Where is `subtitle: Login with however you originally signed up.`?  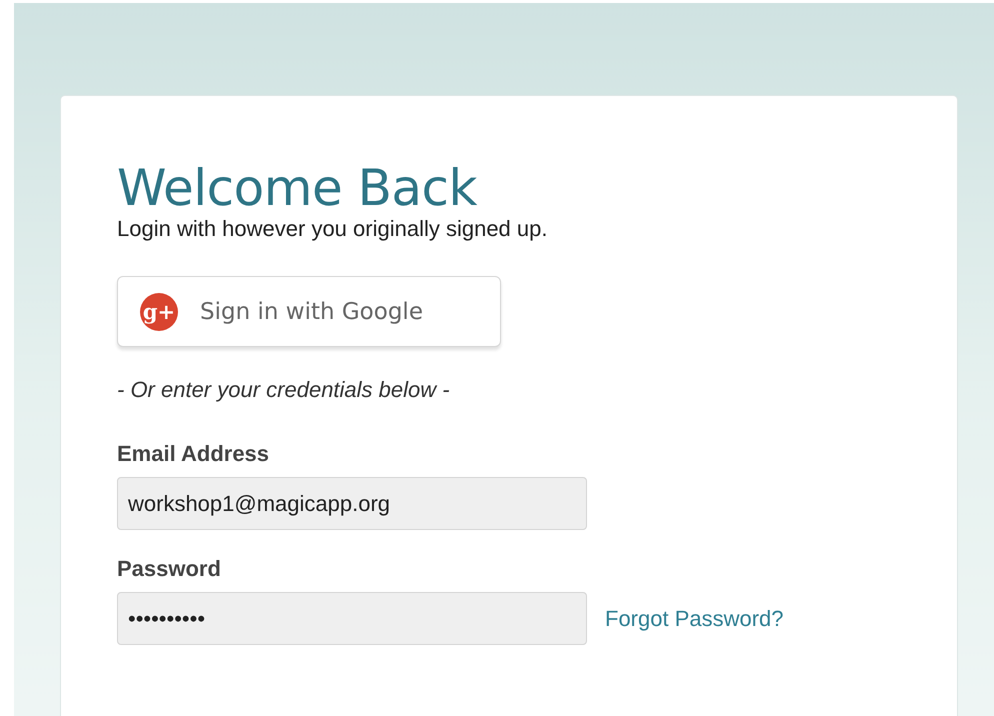
subtitle: Login with however you originally signed up. is located at coordinates (332, 229).